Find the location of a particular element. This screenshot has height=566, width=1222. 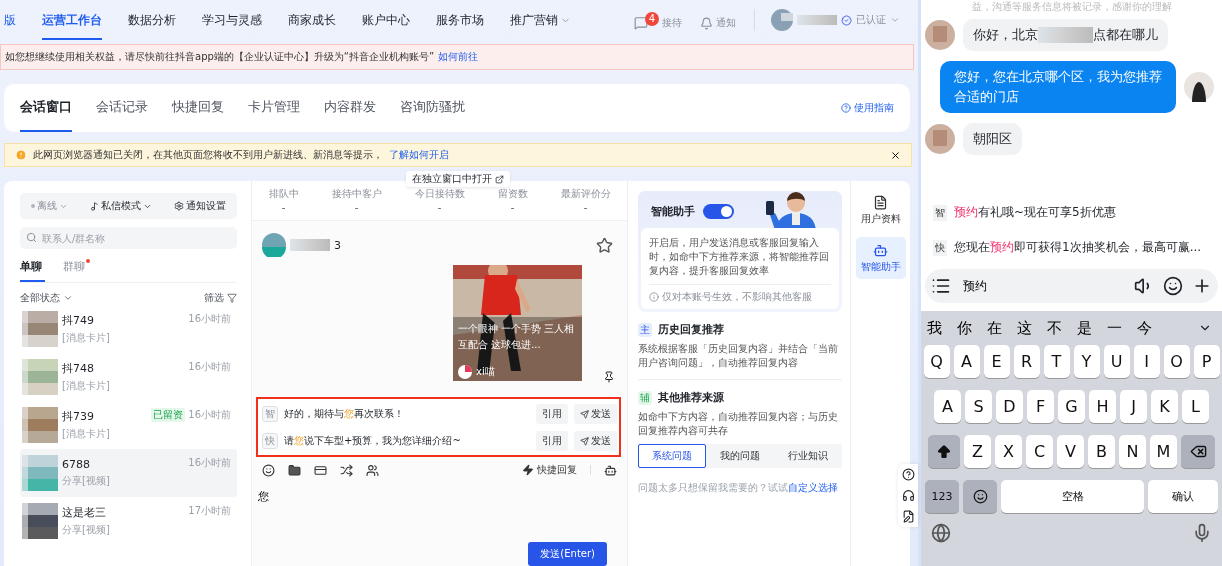

nav-item: 服务市场 is located at coordinates (460, 20).